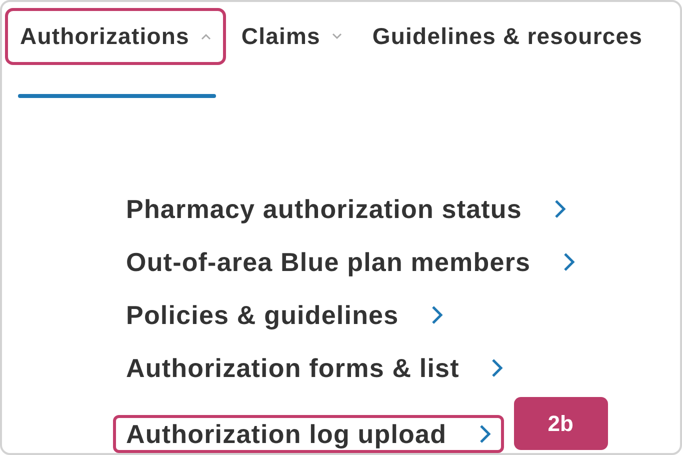 This screenshot has width=682, height=455. I want to click on menu-link: Authorization forms & list, so click(314, 368).